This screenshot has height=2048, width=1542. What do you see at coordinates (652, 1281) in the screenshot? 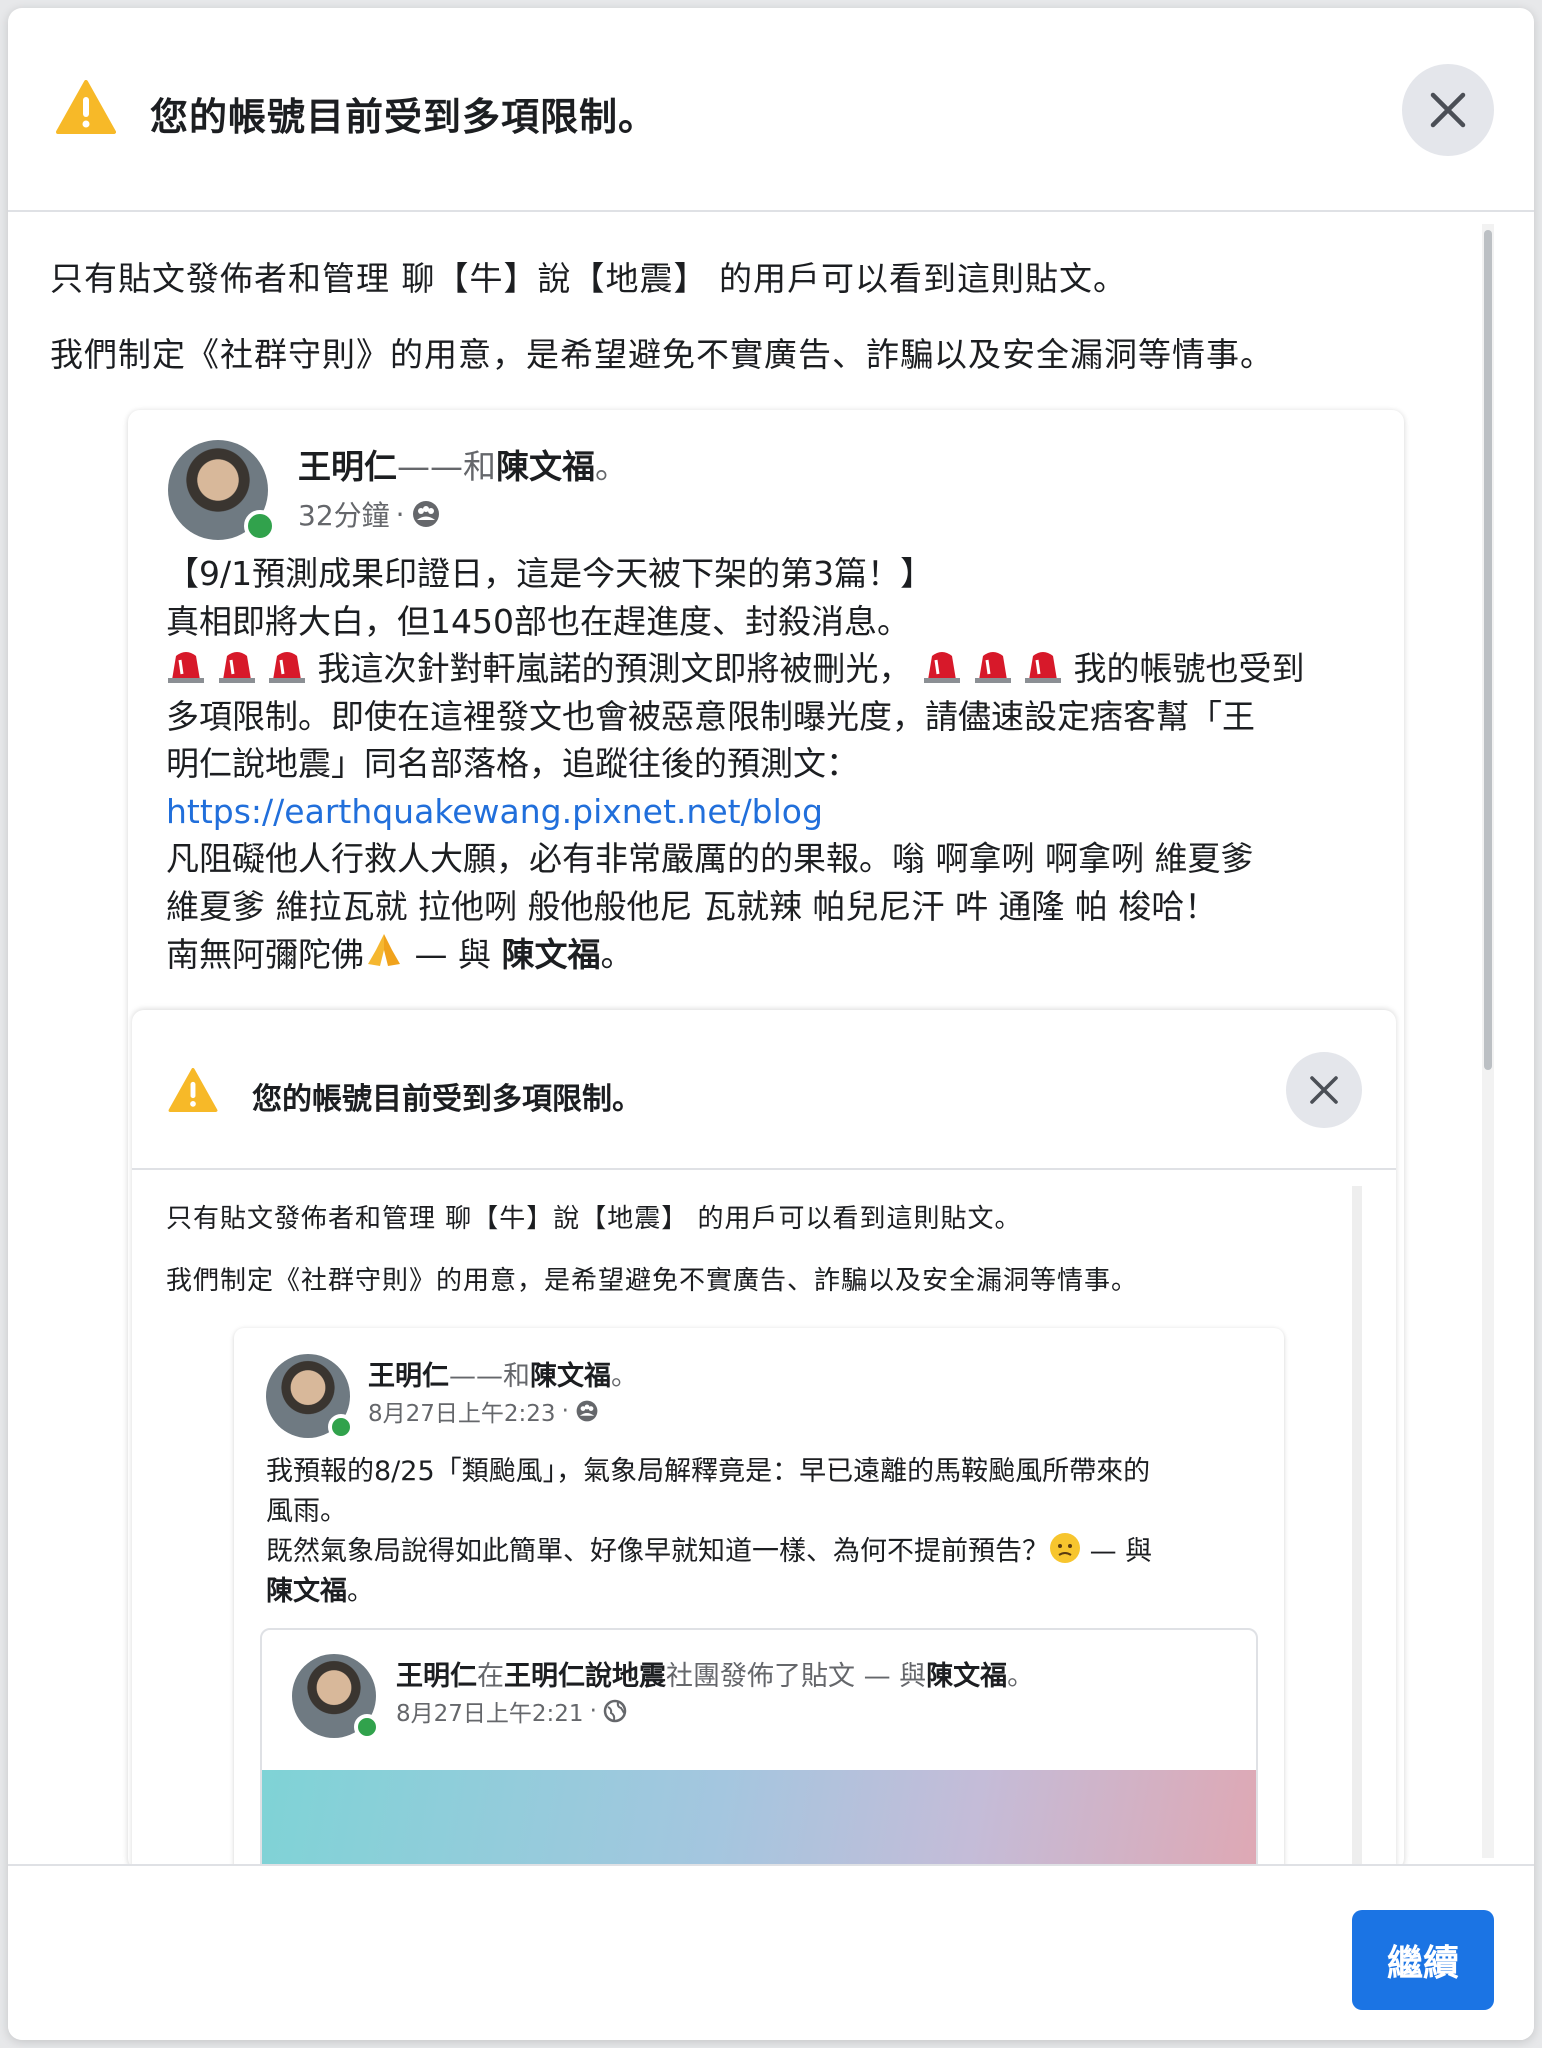
I see `nested-standards-notice: 我們制定《社群守則》的用意，是希望避免不實廣告、詐騙以及安全漏洞等情事。` at bounding box center [652, 1281].